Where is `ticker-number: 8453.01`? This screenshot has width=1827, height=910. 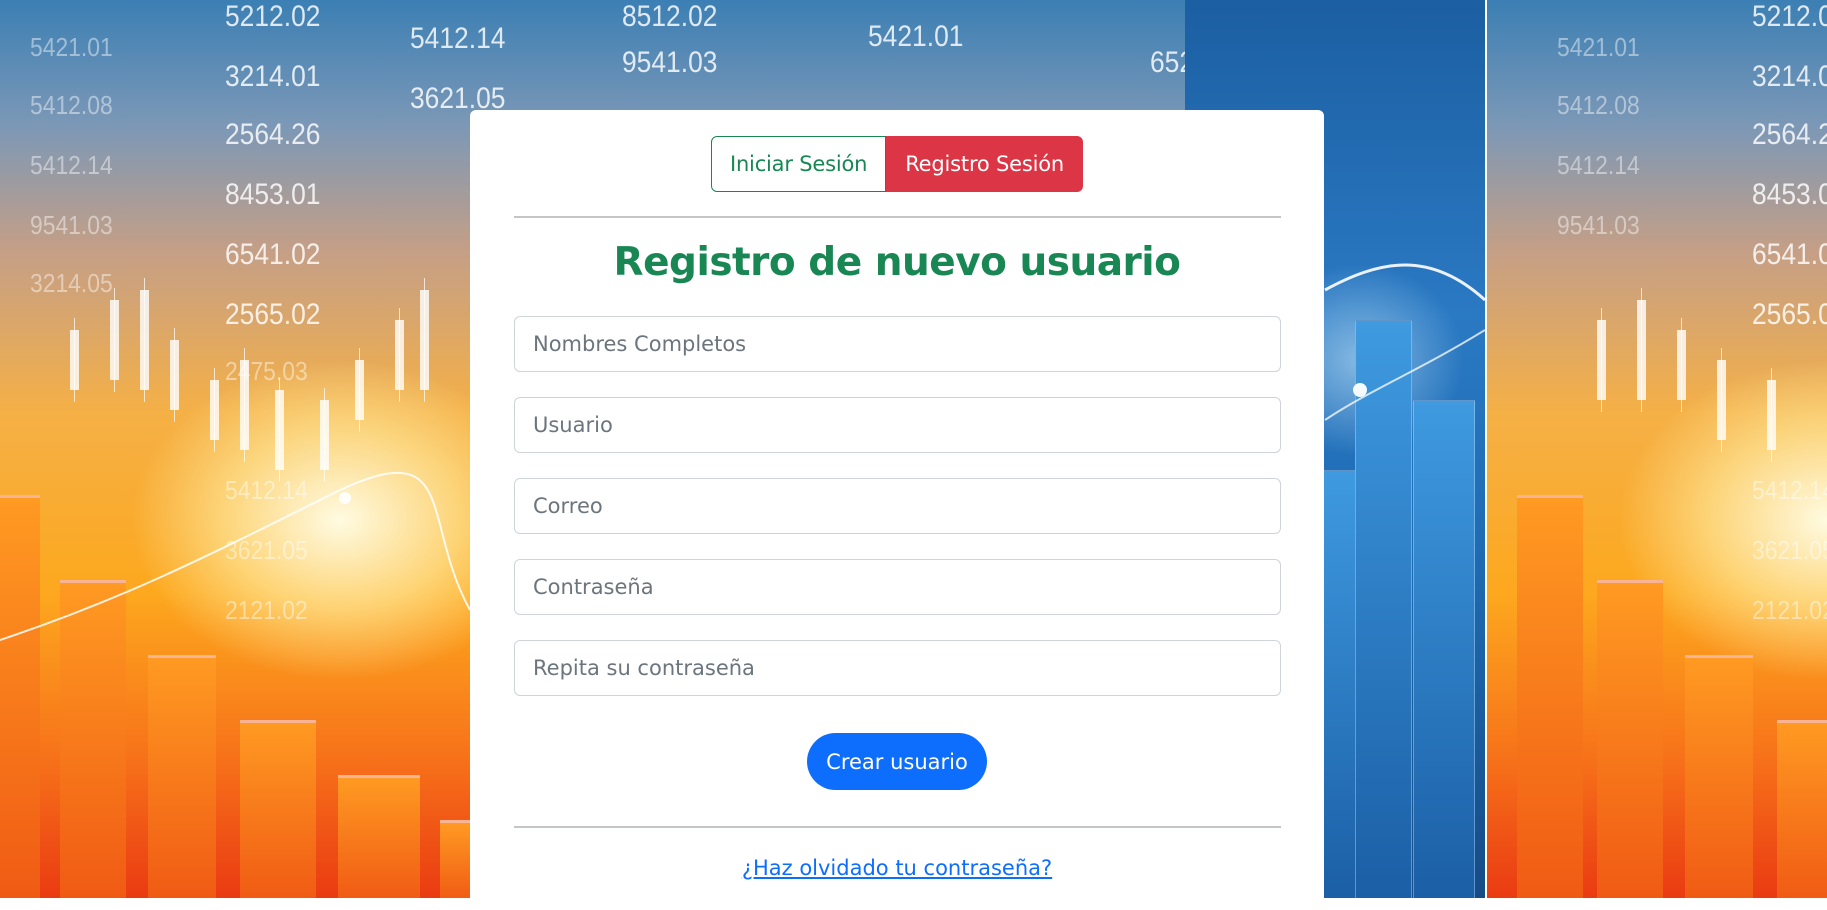
ticker-number: 8453.01 is located at coordinates (1789, 194).